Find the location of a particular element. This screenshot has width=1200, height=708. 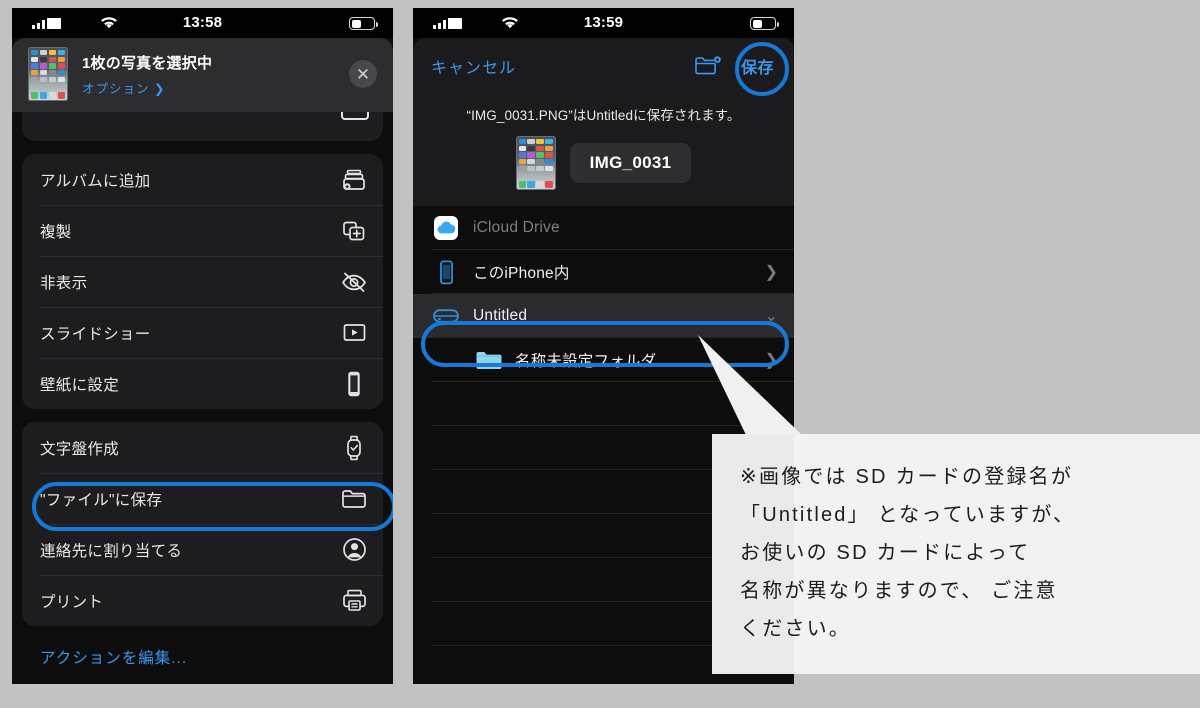

menu-item-label: 文字盤作成 is located at coordinates (80, 449).